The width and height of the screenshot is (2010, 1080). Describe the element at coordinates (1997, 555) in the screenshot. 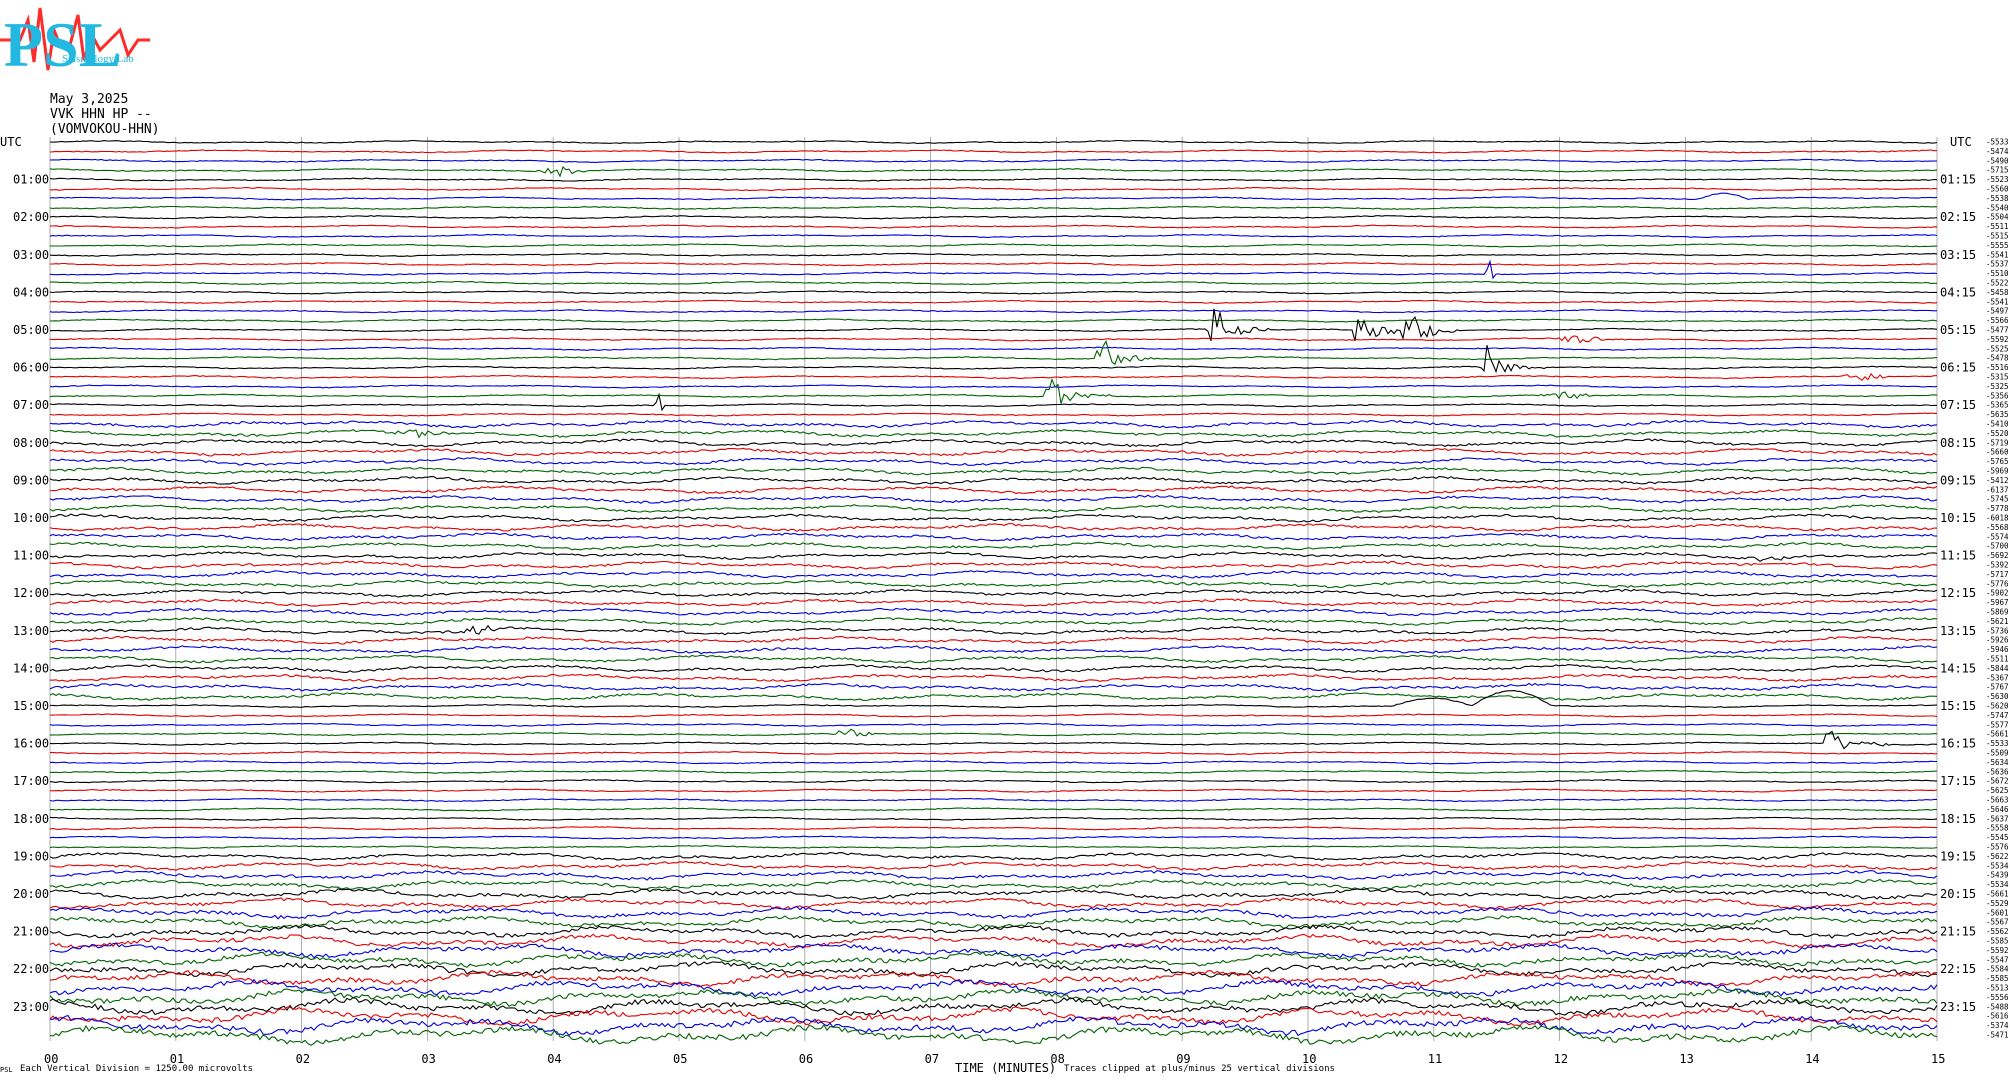

I see `offset-44: -5692` at that location.